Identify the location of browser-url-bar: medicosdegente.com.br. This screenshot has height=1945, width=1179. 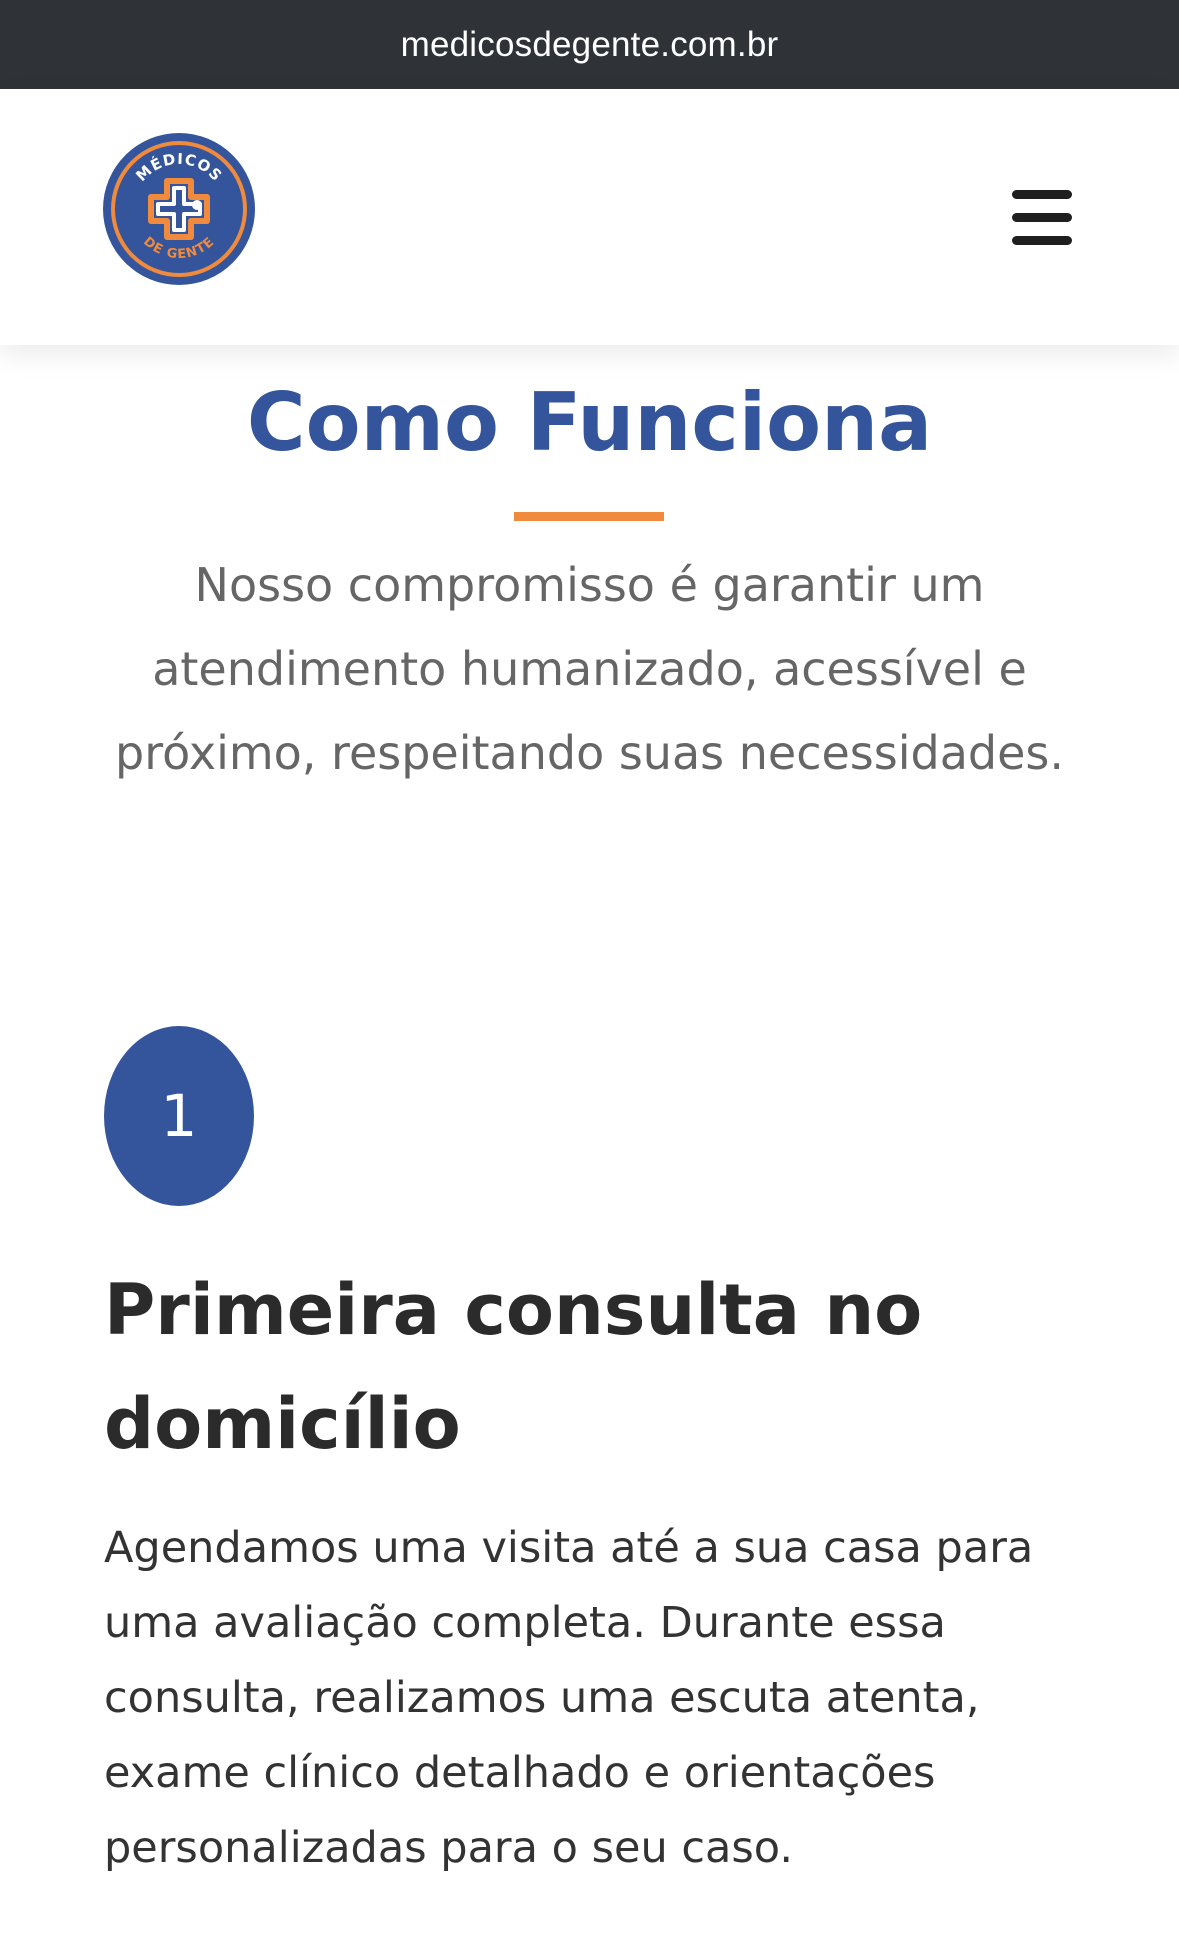
(589, 44).